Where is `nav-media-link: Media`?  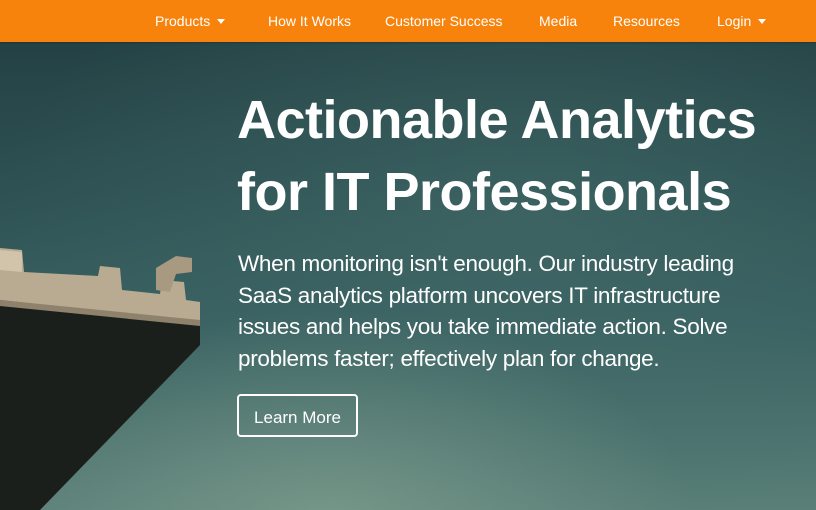 nav-media-link: Media is located at coordinates (558, 21).